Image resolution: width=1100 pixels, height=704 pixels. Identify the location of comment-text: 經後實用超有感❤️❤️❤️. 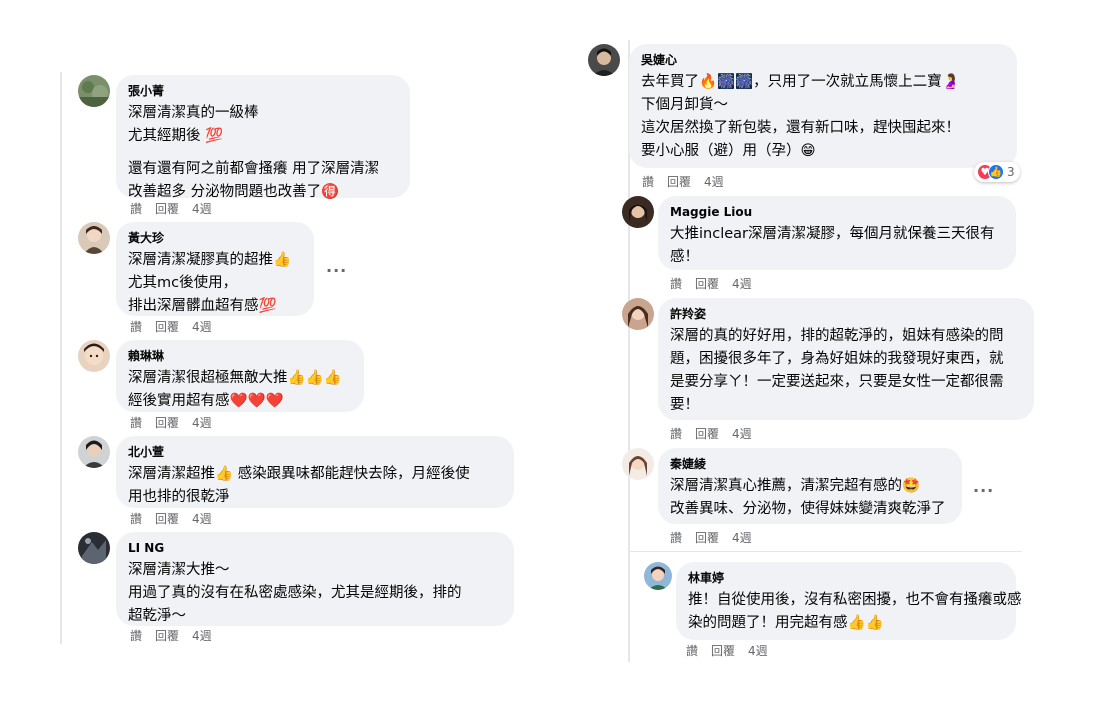
(206, 401).